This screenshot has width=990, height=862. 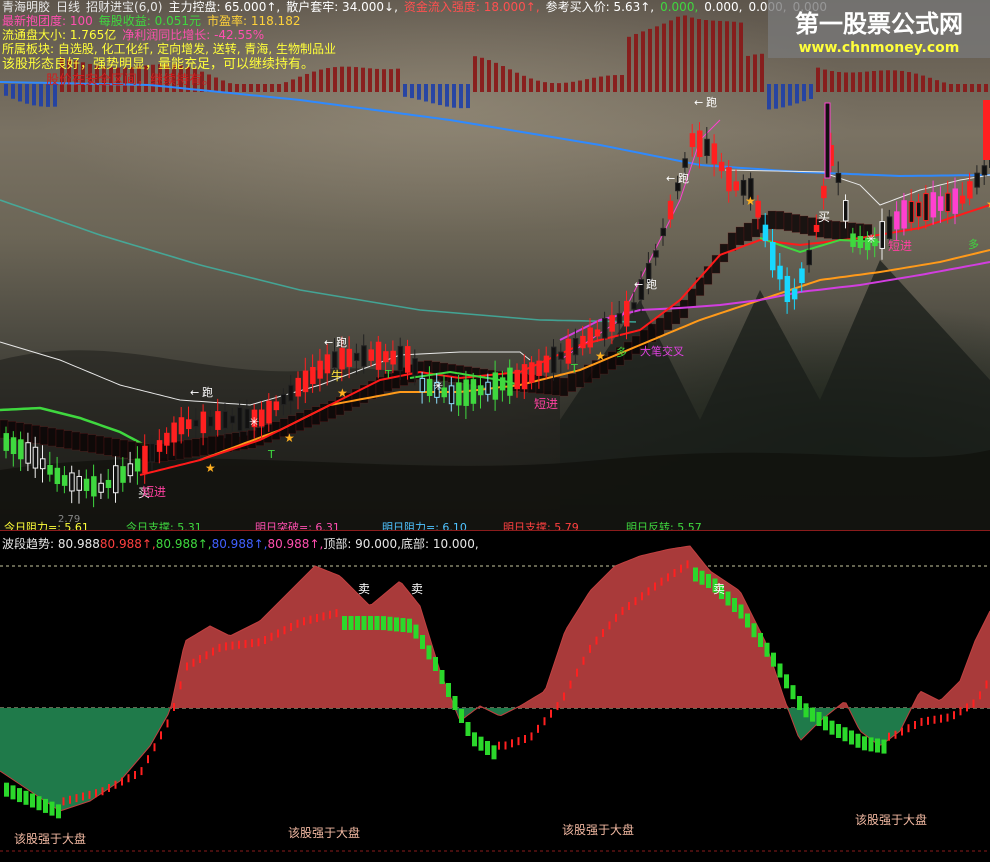 I want to click on header-line-3: 流通盘大小: 1.765亿 净利润同比增长: -42.55%, so click(x=136, y=35).